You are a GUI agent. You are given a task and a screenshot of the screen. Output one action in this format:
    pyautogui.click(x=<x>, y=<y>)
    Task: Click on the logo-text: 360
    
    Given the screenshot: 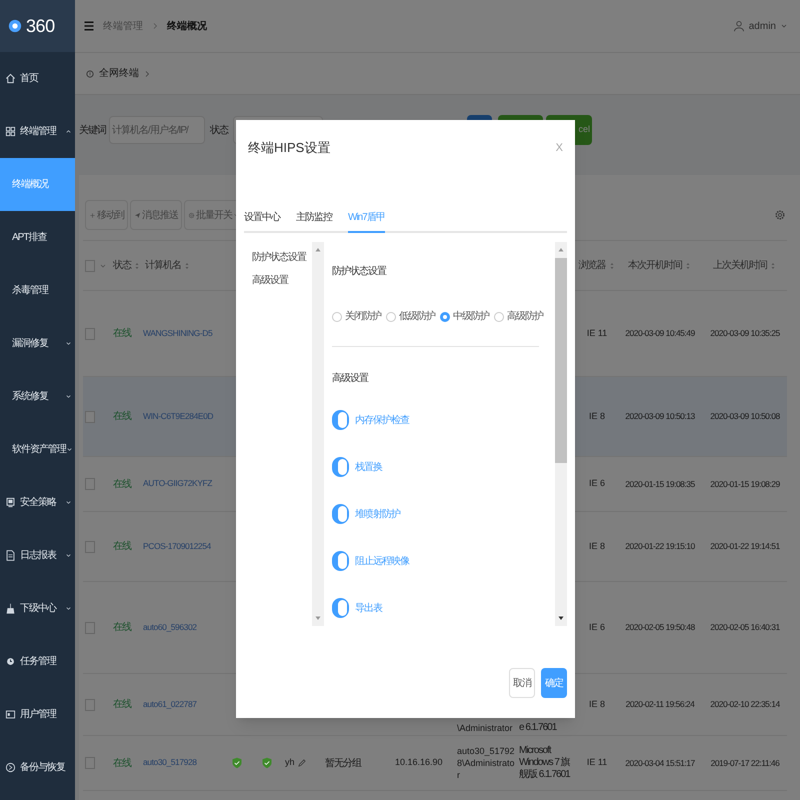 What is the action you would take?
    pyautogui.click(x=40, y=26)
    